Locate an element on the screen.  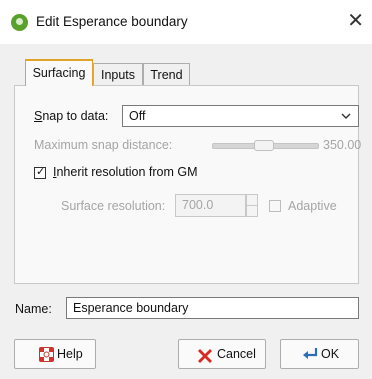
name-value: Esperance boundary is located at coordinates (131, 308).